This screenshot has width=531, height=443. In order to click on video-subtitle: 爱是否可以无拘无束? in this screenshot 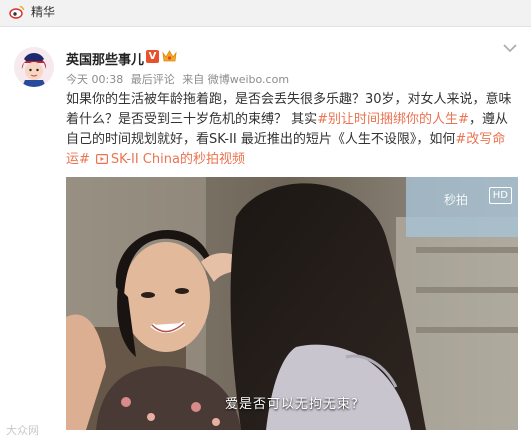, I will do `click(292, 404)`.